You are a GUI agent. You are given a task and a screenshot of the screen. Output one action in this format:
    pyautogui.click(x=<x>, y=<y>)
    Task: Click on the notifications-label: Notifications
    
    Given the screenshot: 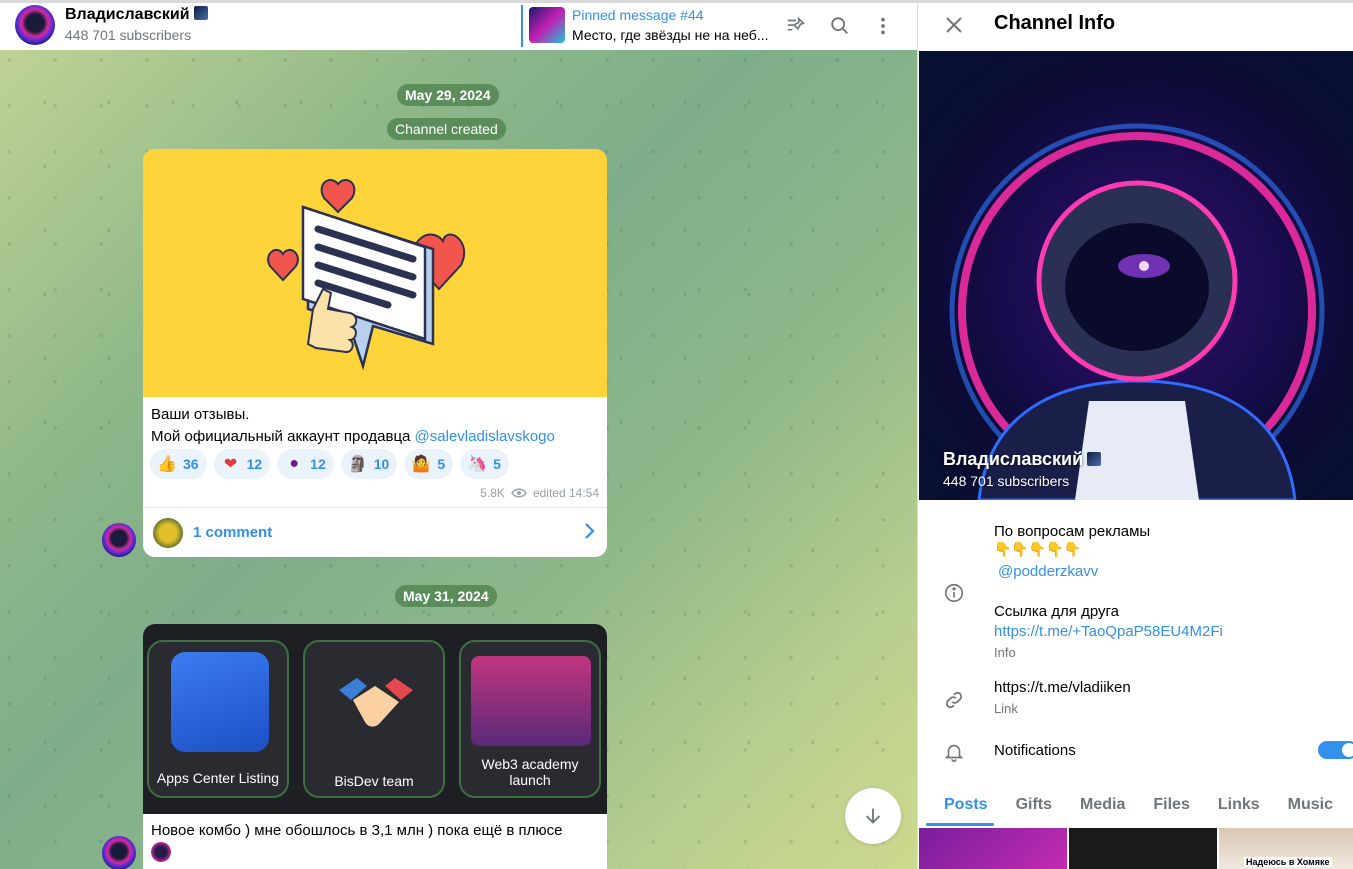 What is the action you would take?
    pyautogui.click(x=1035, y=750)
    